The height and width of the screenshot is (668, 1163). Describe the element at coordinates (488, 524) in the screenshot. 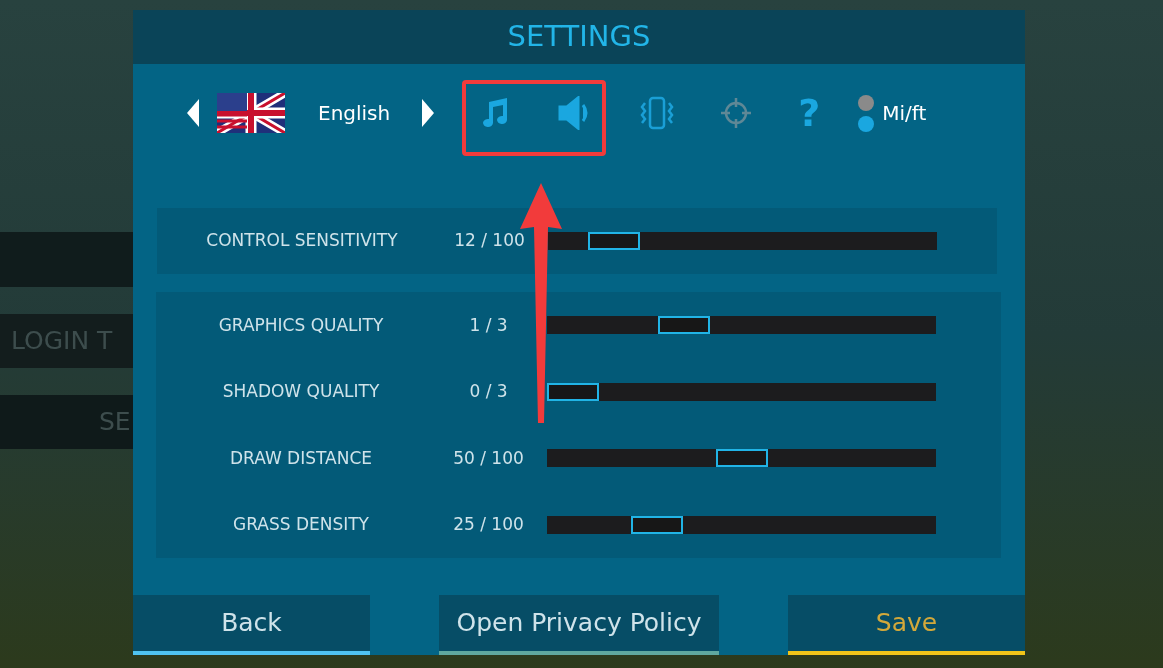

I see `setting-value: 25 / 100` at that location.